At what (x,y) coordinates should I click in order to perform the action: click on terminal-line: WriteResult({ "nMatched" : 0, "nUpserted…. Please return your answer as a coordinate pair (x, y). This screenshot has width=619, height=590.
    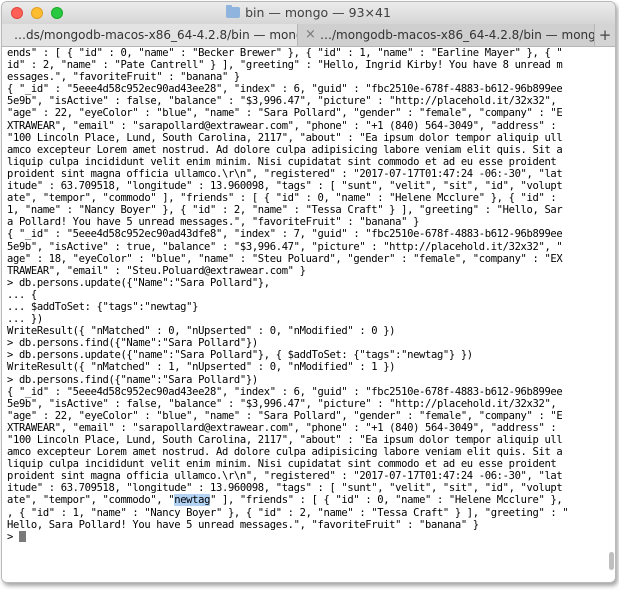
    Looking at the image, I should click on (201, 331).